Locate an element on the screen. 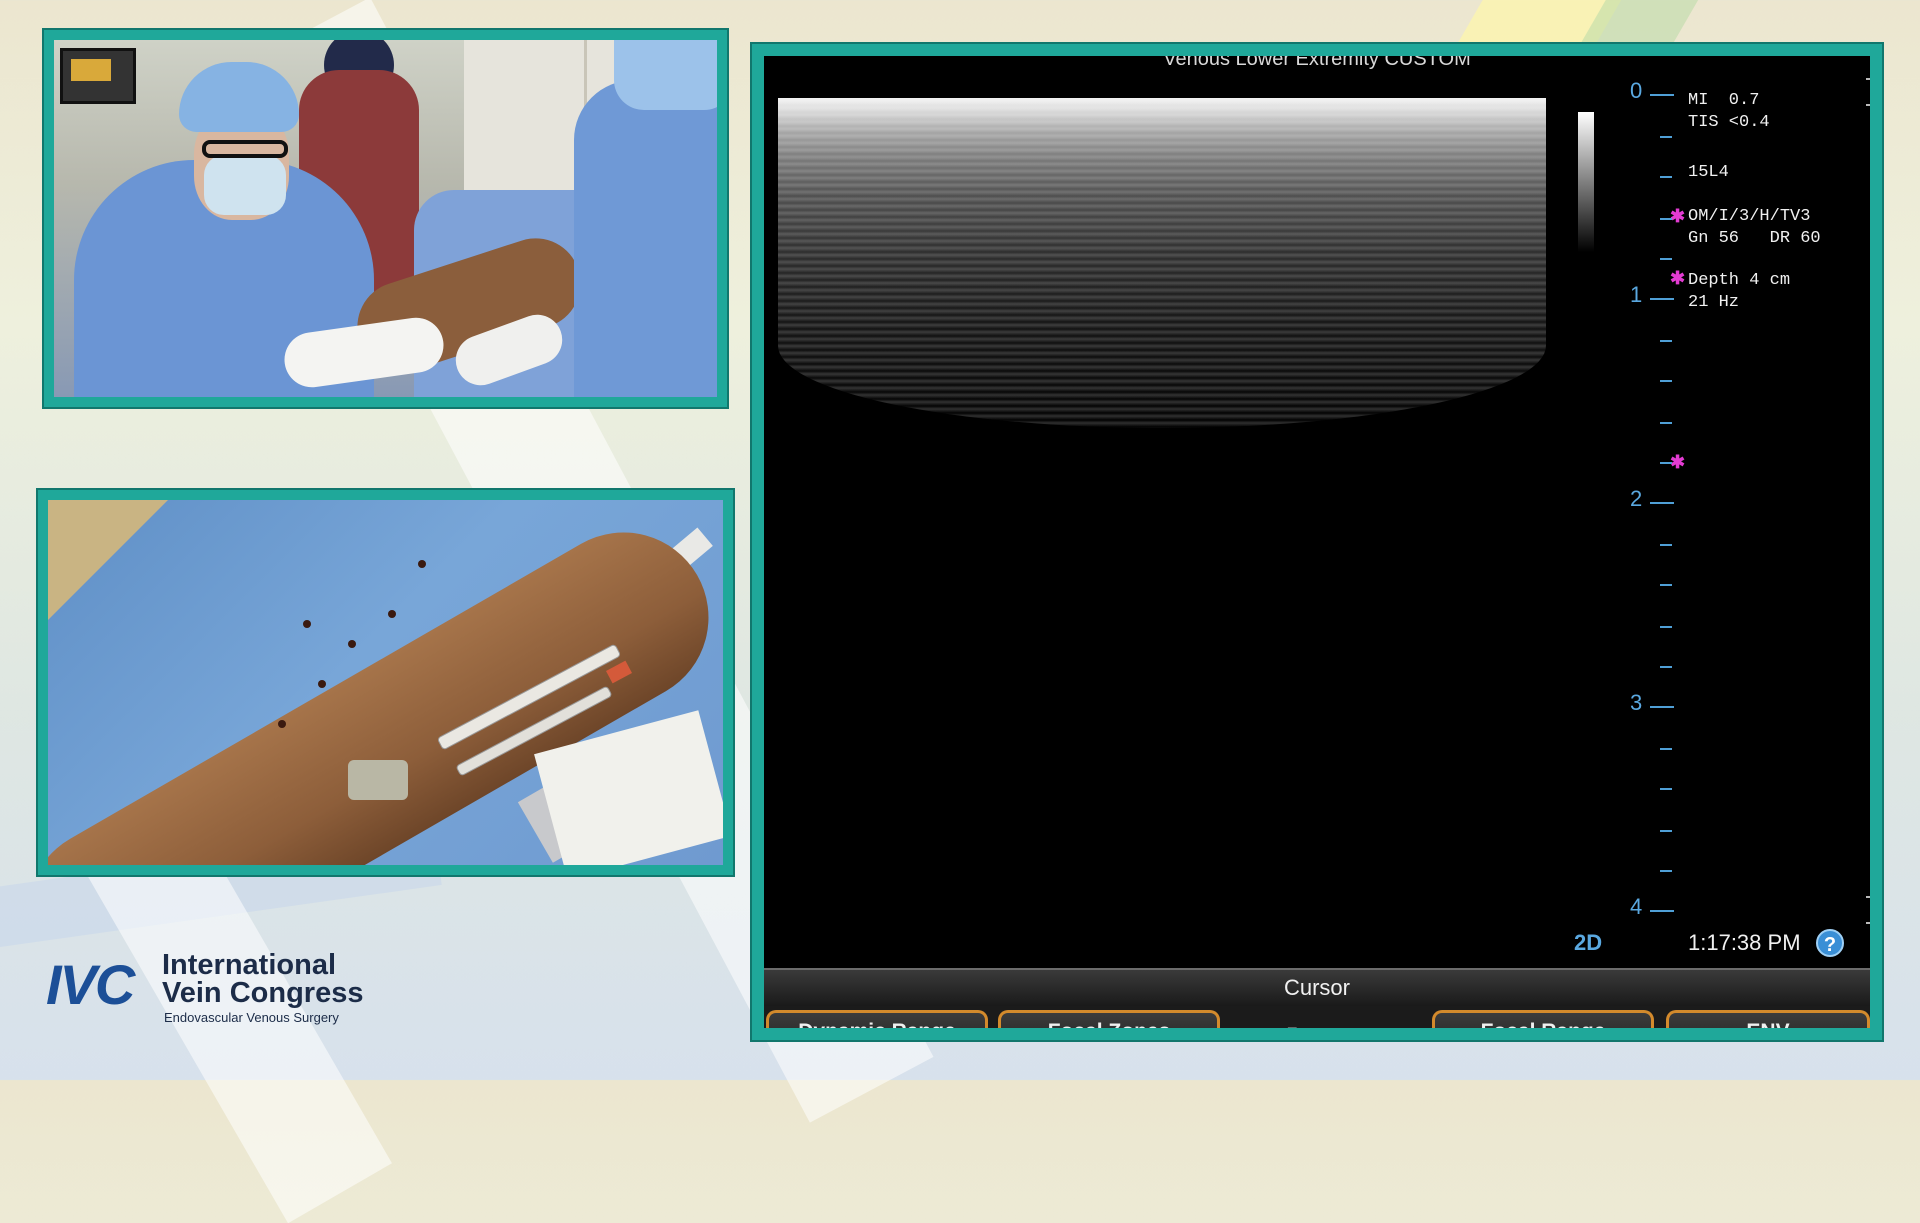 The height and width of the screenshot is (1223, 1920). softkey-focal-range: Focal Range is located at coordinates (1543, 1019).